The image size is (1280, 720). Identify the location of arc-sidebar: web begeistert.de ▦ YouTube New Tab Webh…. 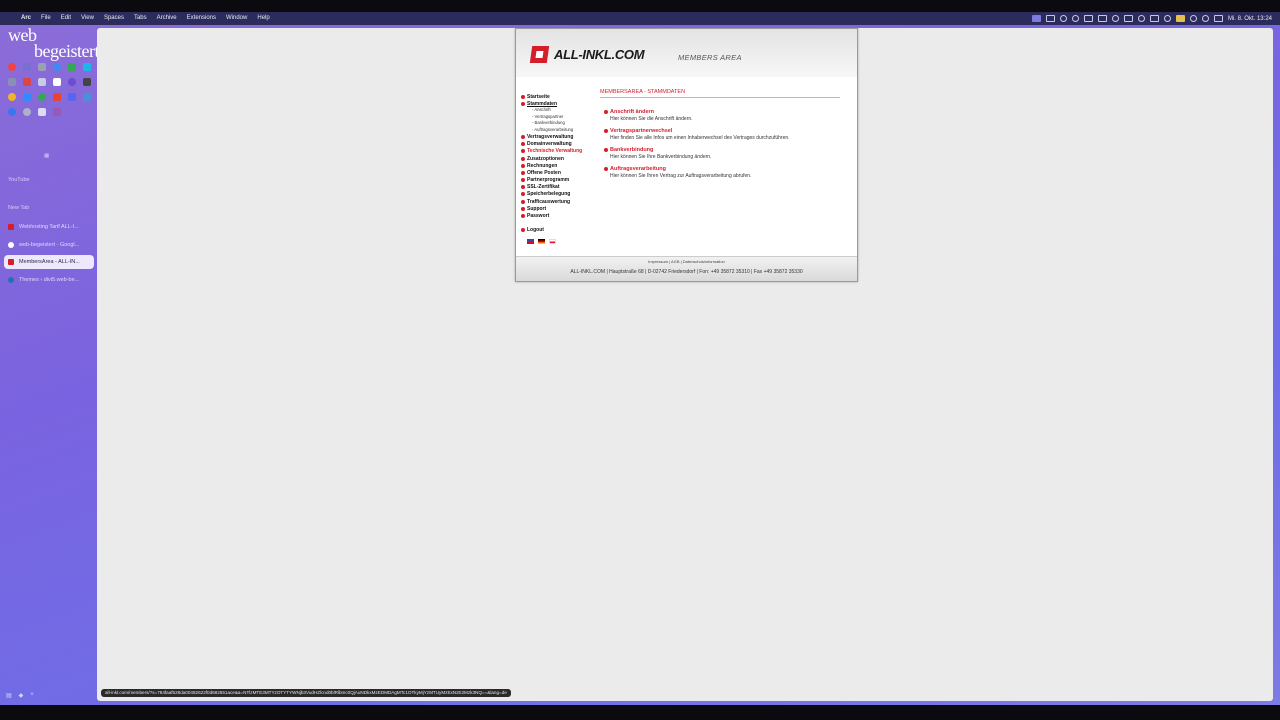
(59, 365).